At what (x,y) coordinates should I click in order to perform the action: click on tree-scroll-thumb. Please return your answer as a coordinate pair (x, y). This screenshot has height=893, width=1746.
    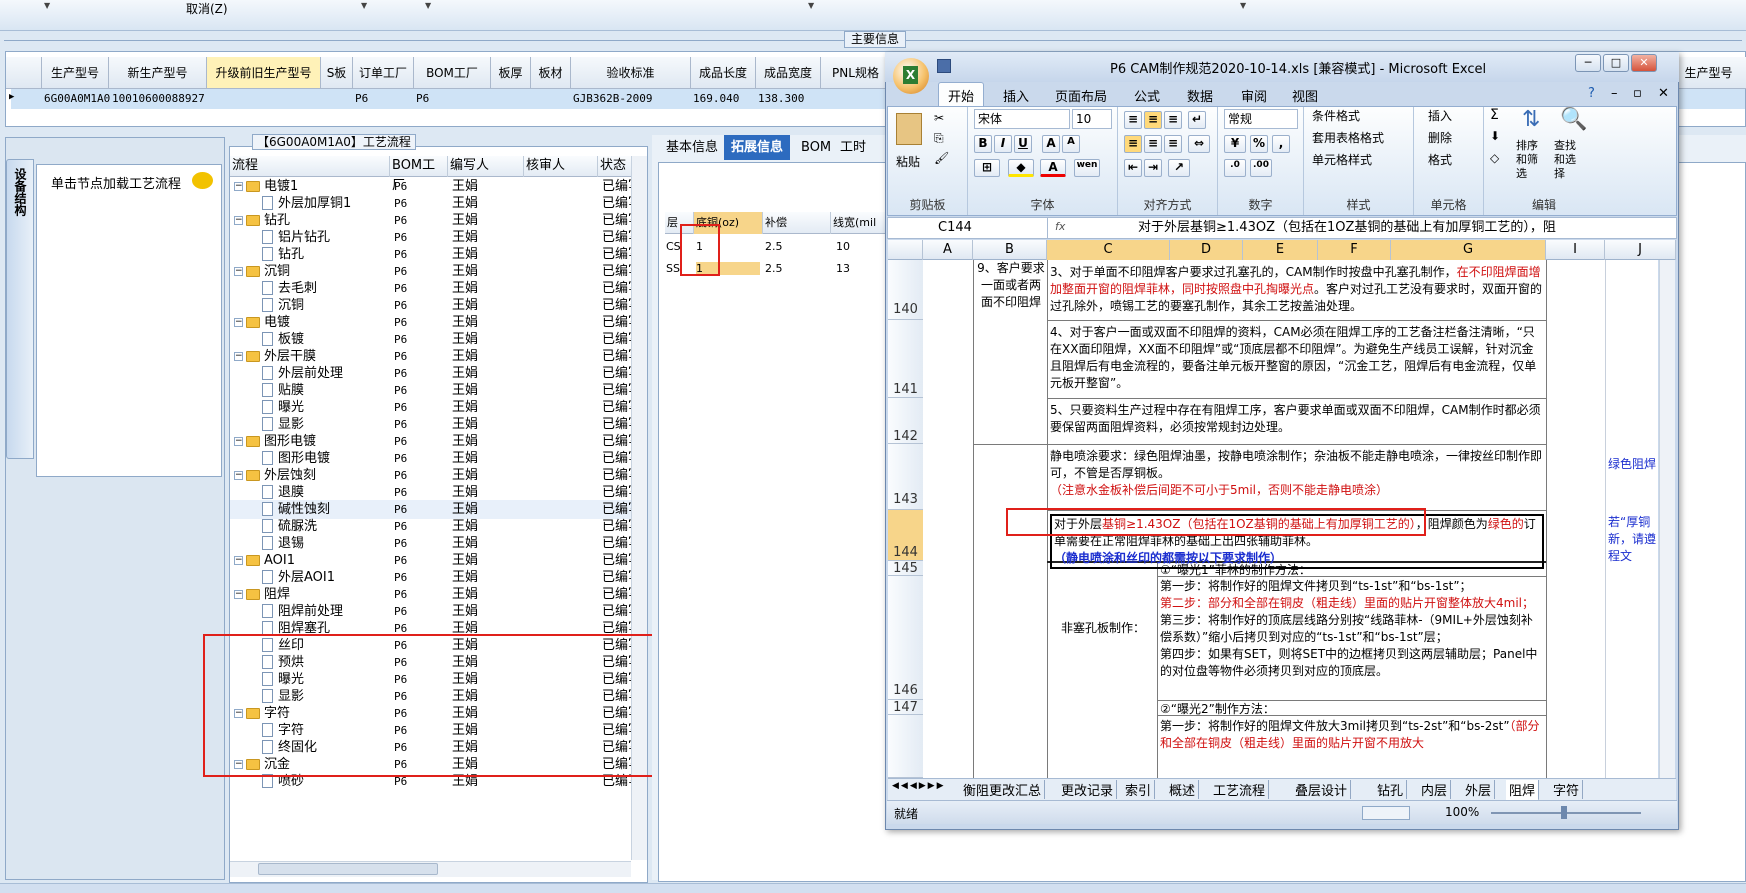
    Looking at the image, I should click on (348, 869).